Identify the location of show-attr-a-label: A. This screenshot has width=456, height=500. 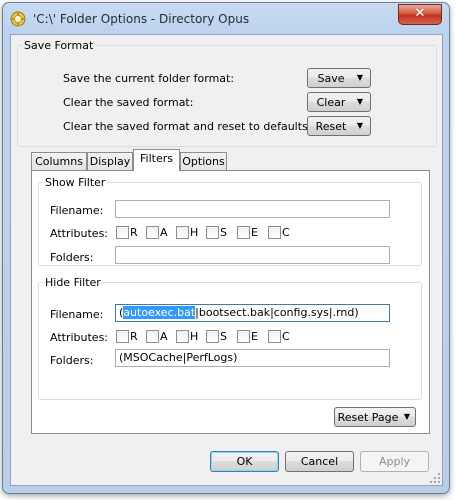
(164, 232).